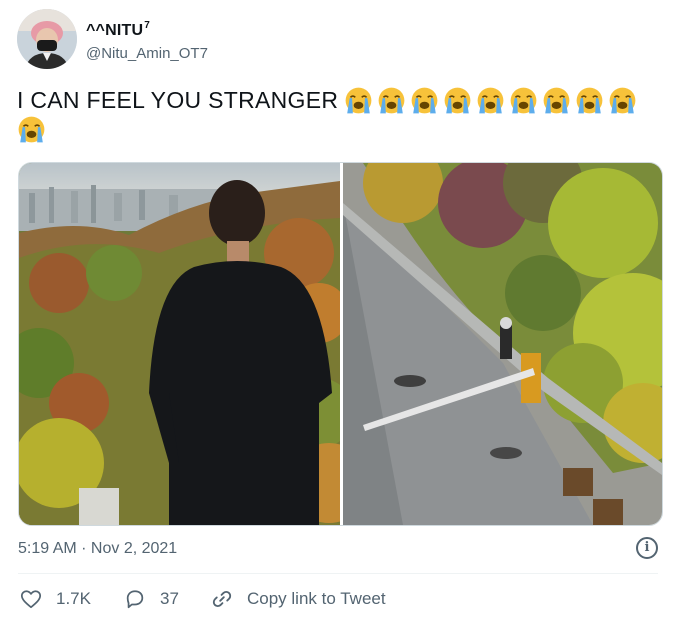 The height and width of the screenshot is (623, 673). I want to click on copy-link-label: Copy link to Tweet, so click(316, 598).